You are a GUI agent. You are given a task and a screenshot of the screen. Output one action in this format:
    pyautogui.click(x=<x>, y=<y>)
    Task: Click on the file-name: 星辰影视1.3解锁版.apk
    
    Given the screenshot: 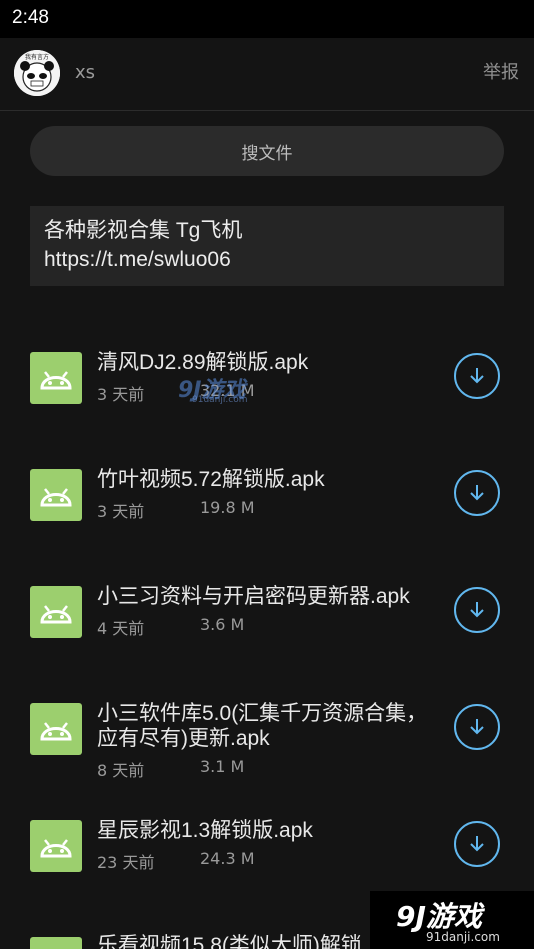 What is the action you would take?
    pyautogui.click(x=205, y=830)
    